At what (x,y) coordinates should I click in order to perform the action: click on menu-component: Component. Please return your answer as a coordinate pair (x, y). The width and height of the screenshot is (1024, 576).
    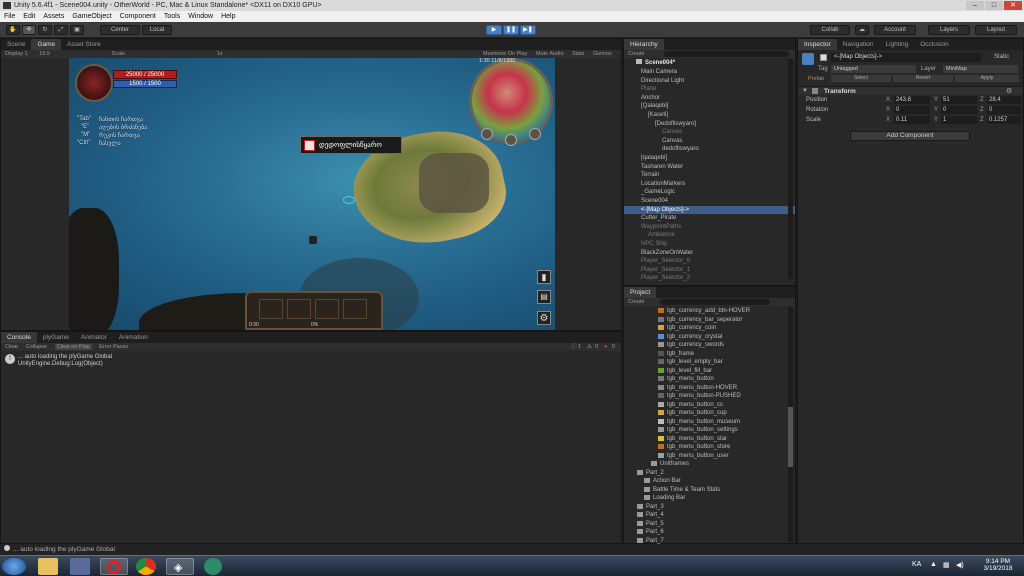
    Looking at the image, I should click on (138, 16).